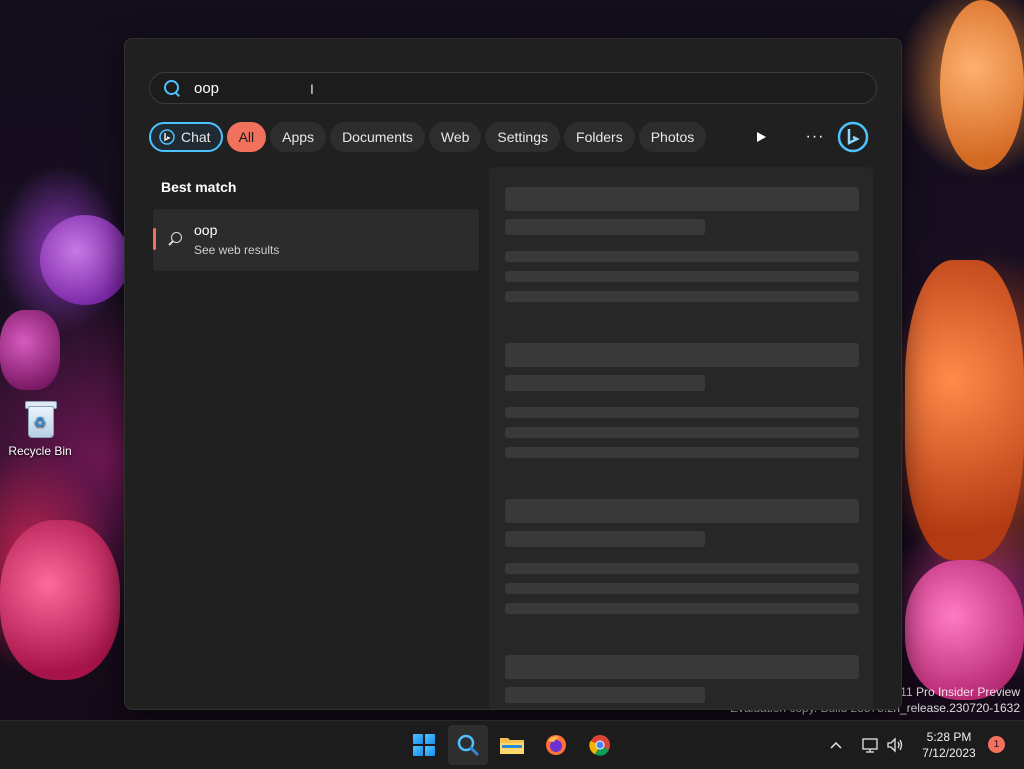 This screenshot has height=769, width=1024. I want to click on recycle-bin-shortcut: ♻ Recycle Bin, so click(40, 428).